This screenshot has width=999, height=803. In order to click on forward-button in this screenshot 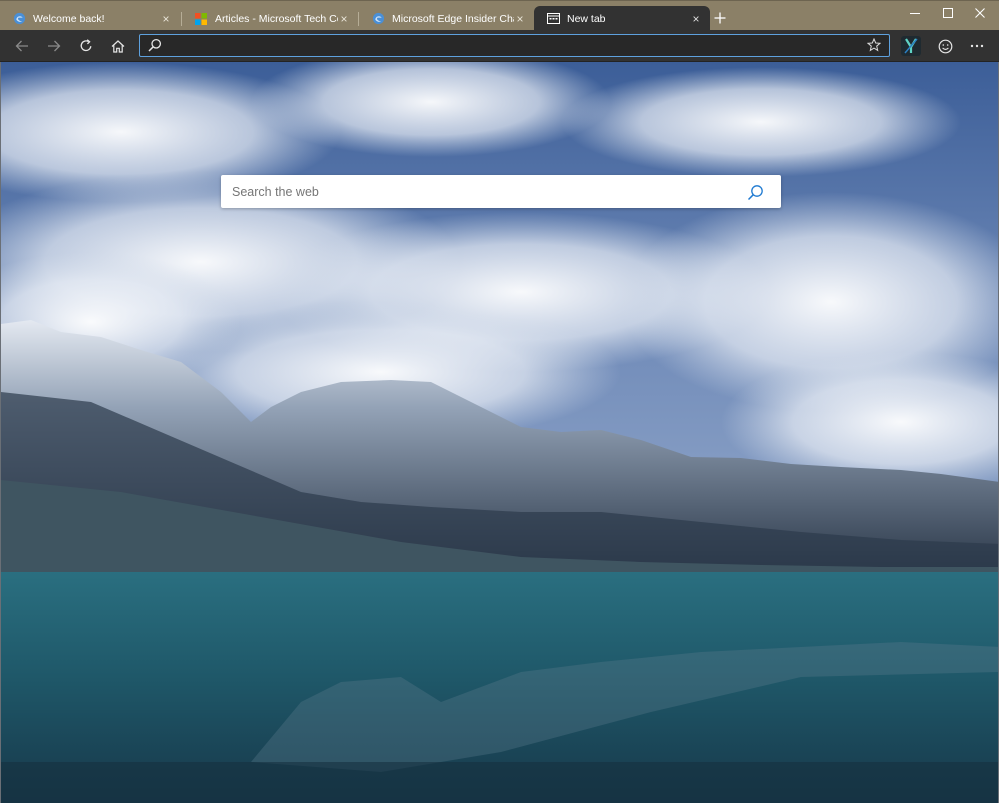, I will do `click(54, 46)`.